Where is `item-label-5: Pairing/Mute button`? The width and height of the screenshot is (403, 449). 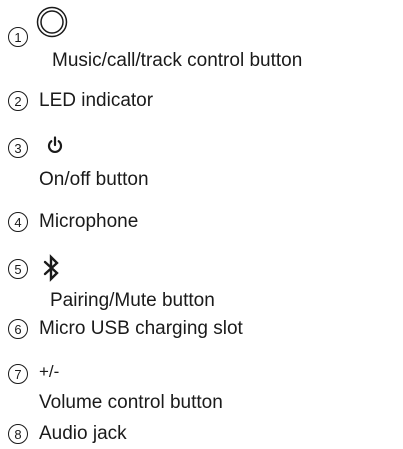
item-label-5: Pairing/Mute button is located at coordinates (132, 300).